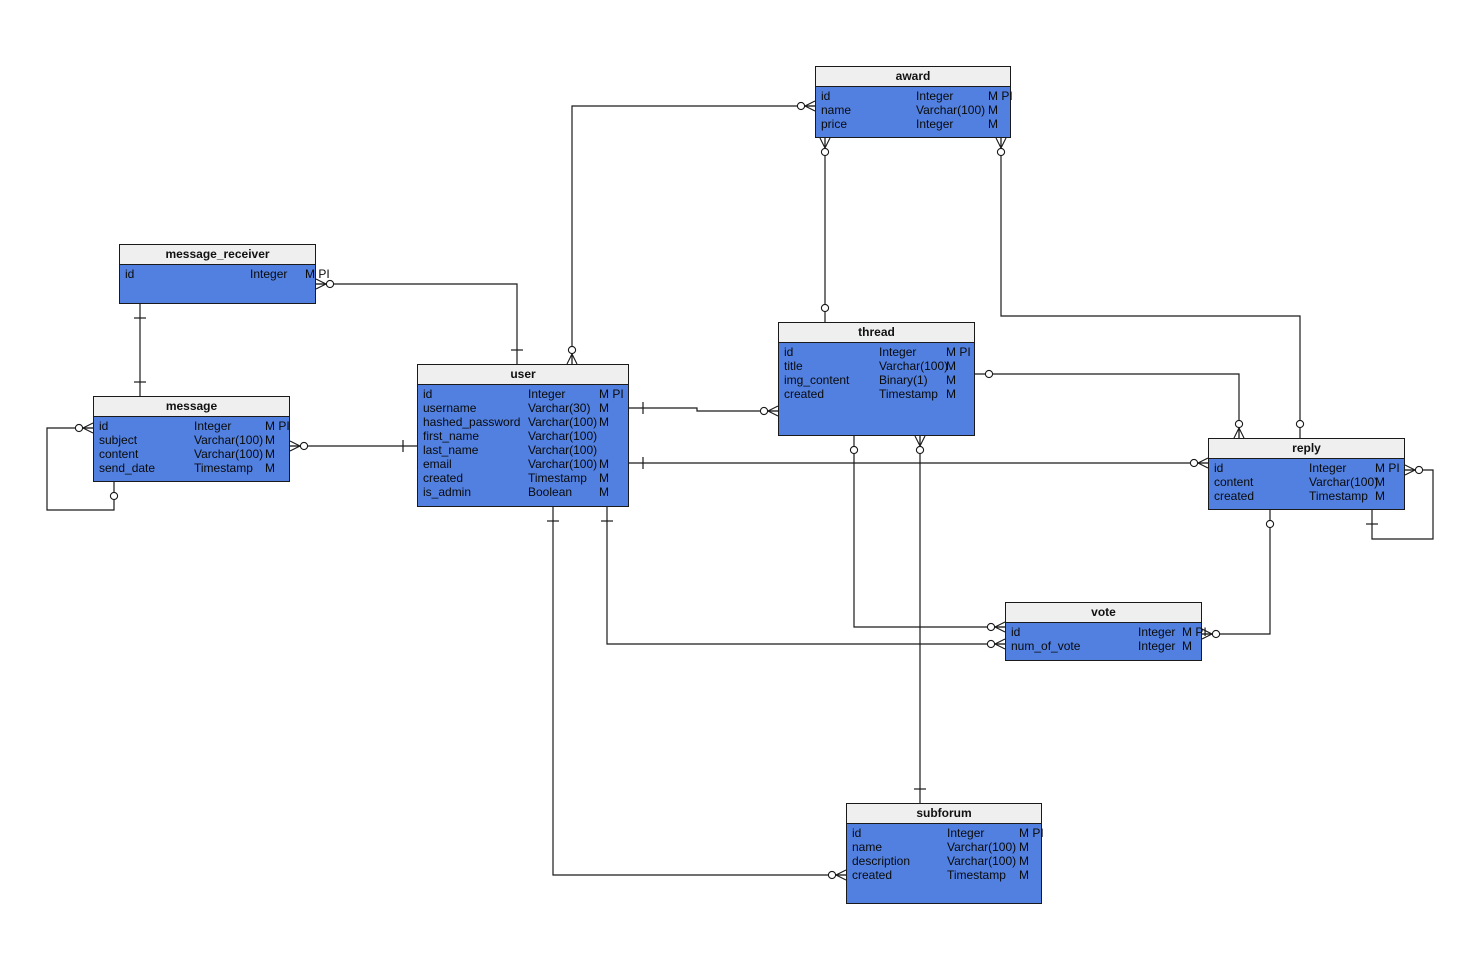 This screenshot has width=1478, height=962. Describe the element at coordinates (451, 450) in the screenshot. I see `attribute-name: last_name` at that location.